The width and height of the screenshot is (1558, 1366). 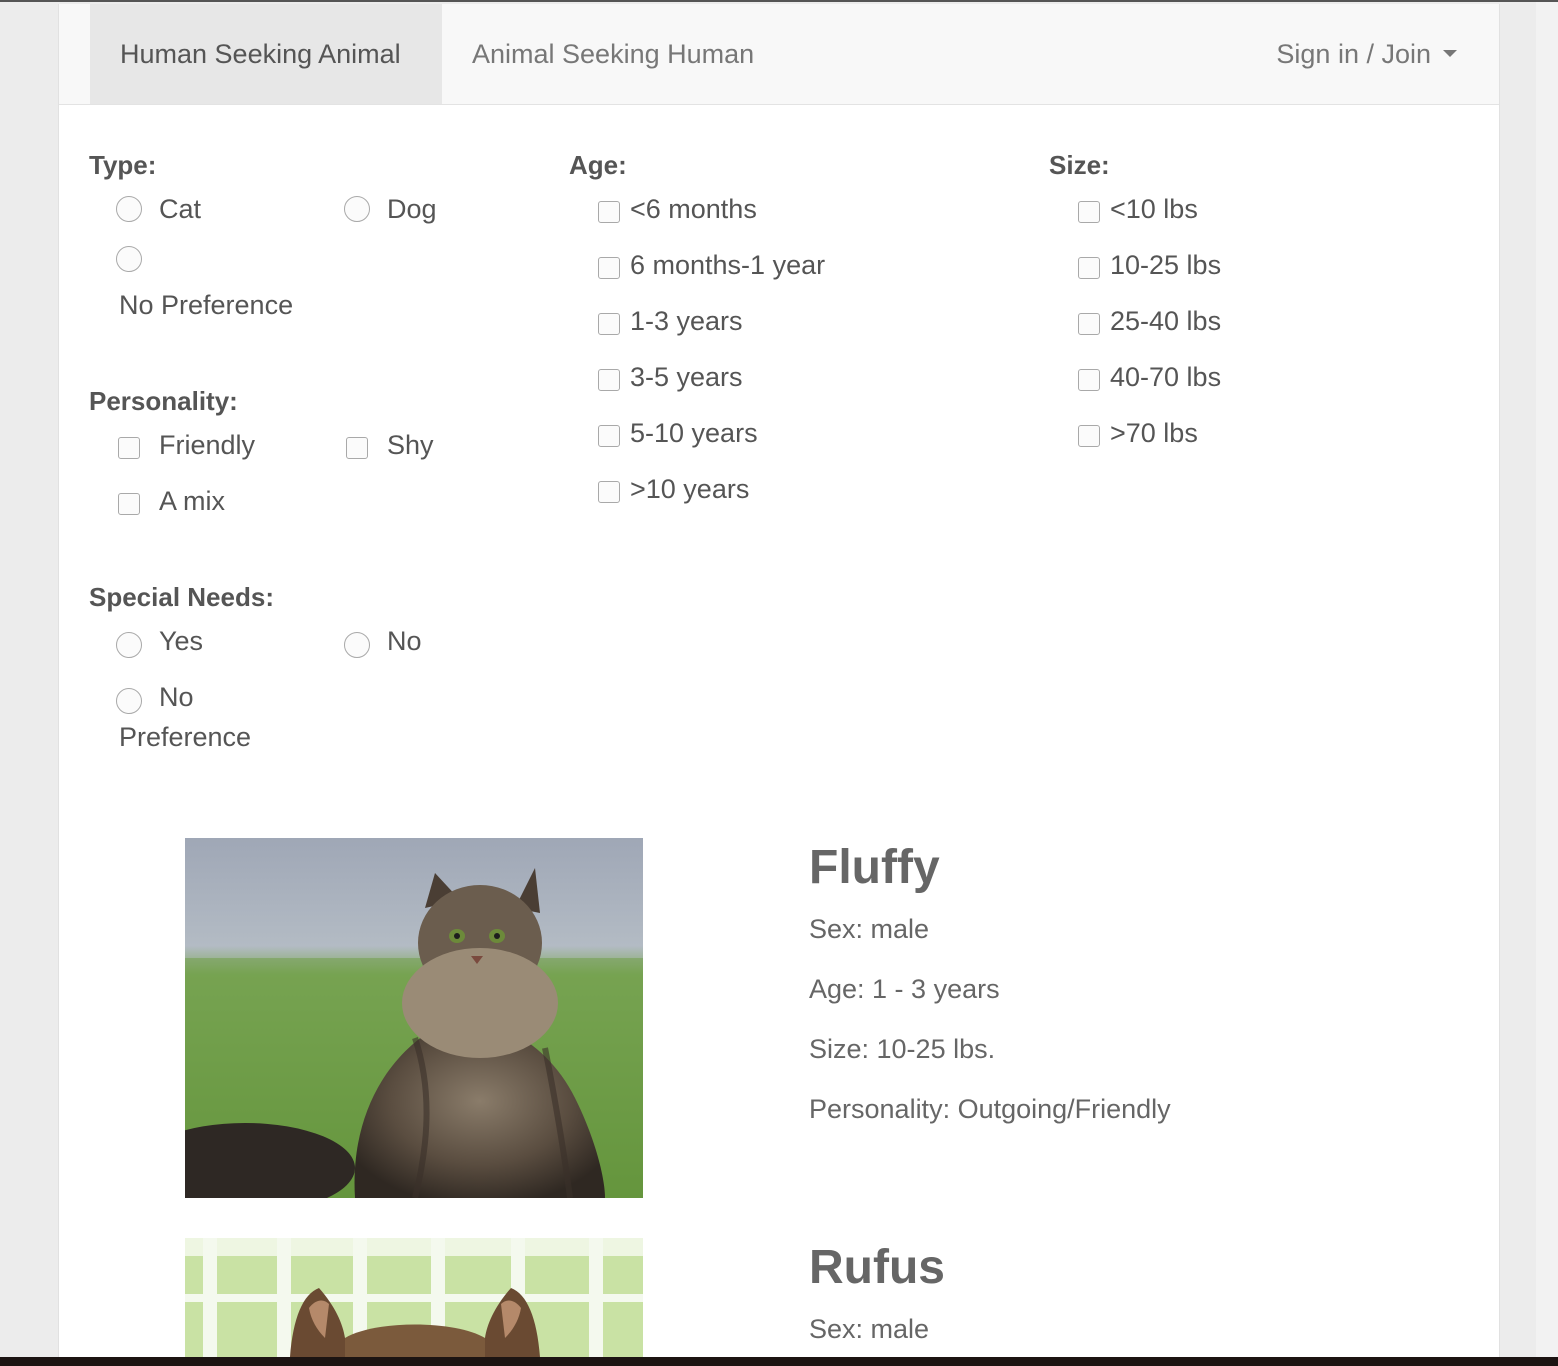 I want to click on age-3-5-years-label: 3-5 years, so click(x=686, y=377).